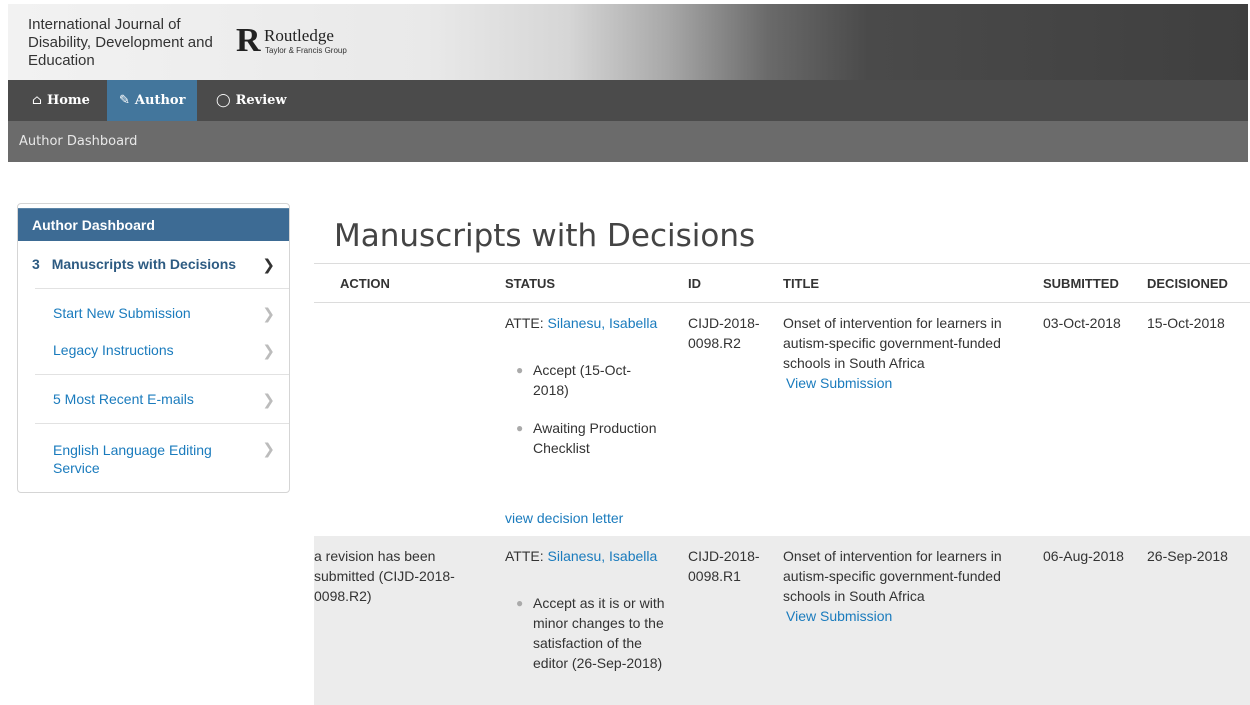 The image size is (1250, 705). What do you see at coordinates (261, 100) in the screenshot?
I see `nav-review-label: Review` at bounding box center [261, 100].